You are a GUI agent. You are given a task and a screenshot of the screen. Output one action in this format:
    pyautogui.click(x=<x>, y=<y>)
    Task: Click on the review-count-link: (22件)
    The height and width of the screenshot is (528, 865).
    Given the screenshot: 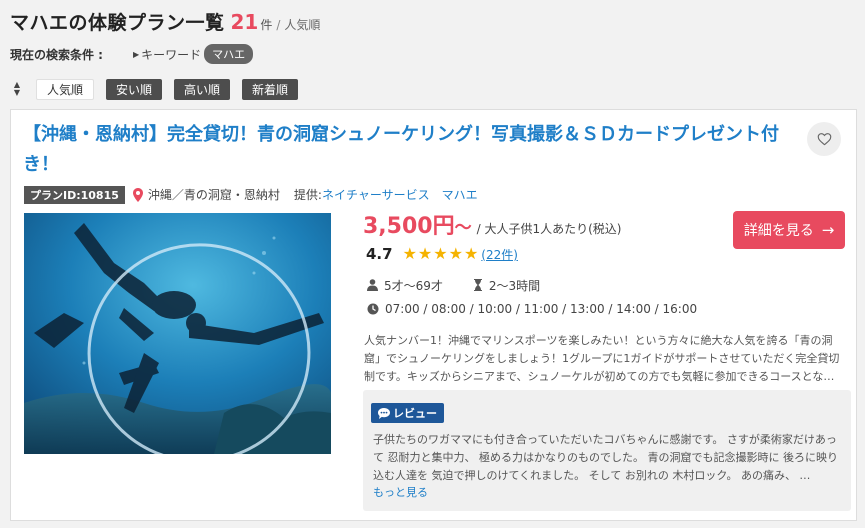 What is the action you would take?
    pyautogui.click(x=499, y=254)
    